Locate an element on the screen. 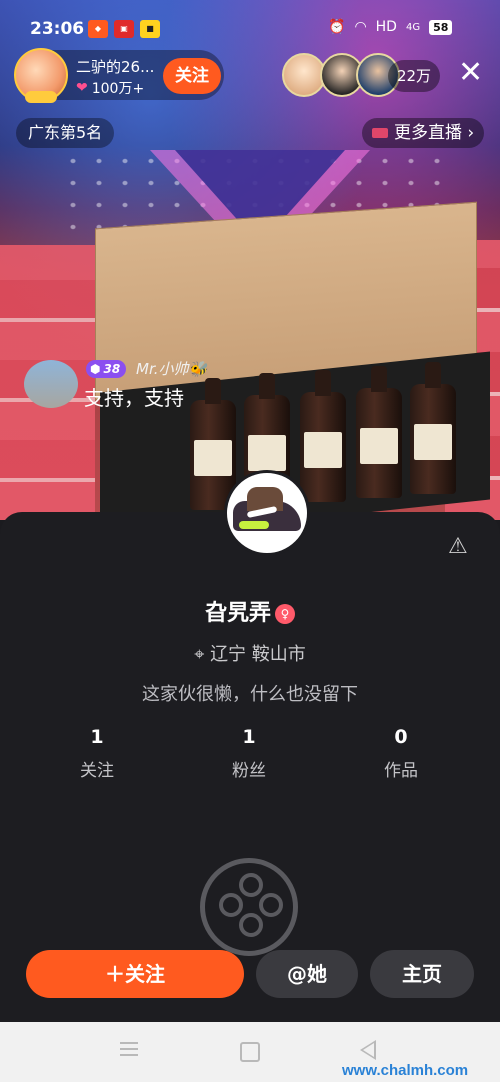 The height and width of the screenshot is (1082, 500). app-notification-icon: ■ is located at coordinates (150, 29).